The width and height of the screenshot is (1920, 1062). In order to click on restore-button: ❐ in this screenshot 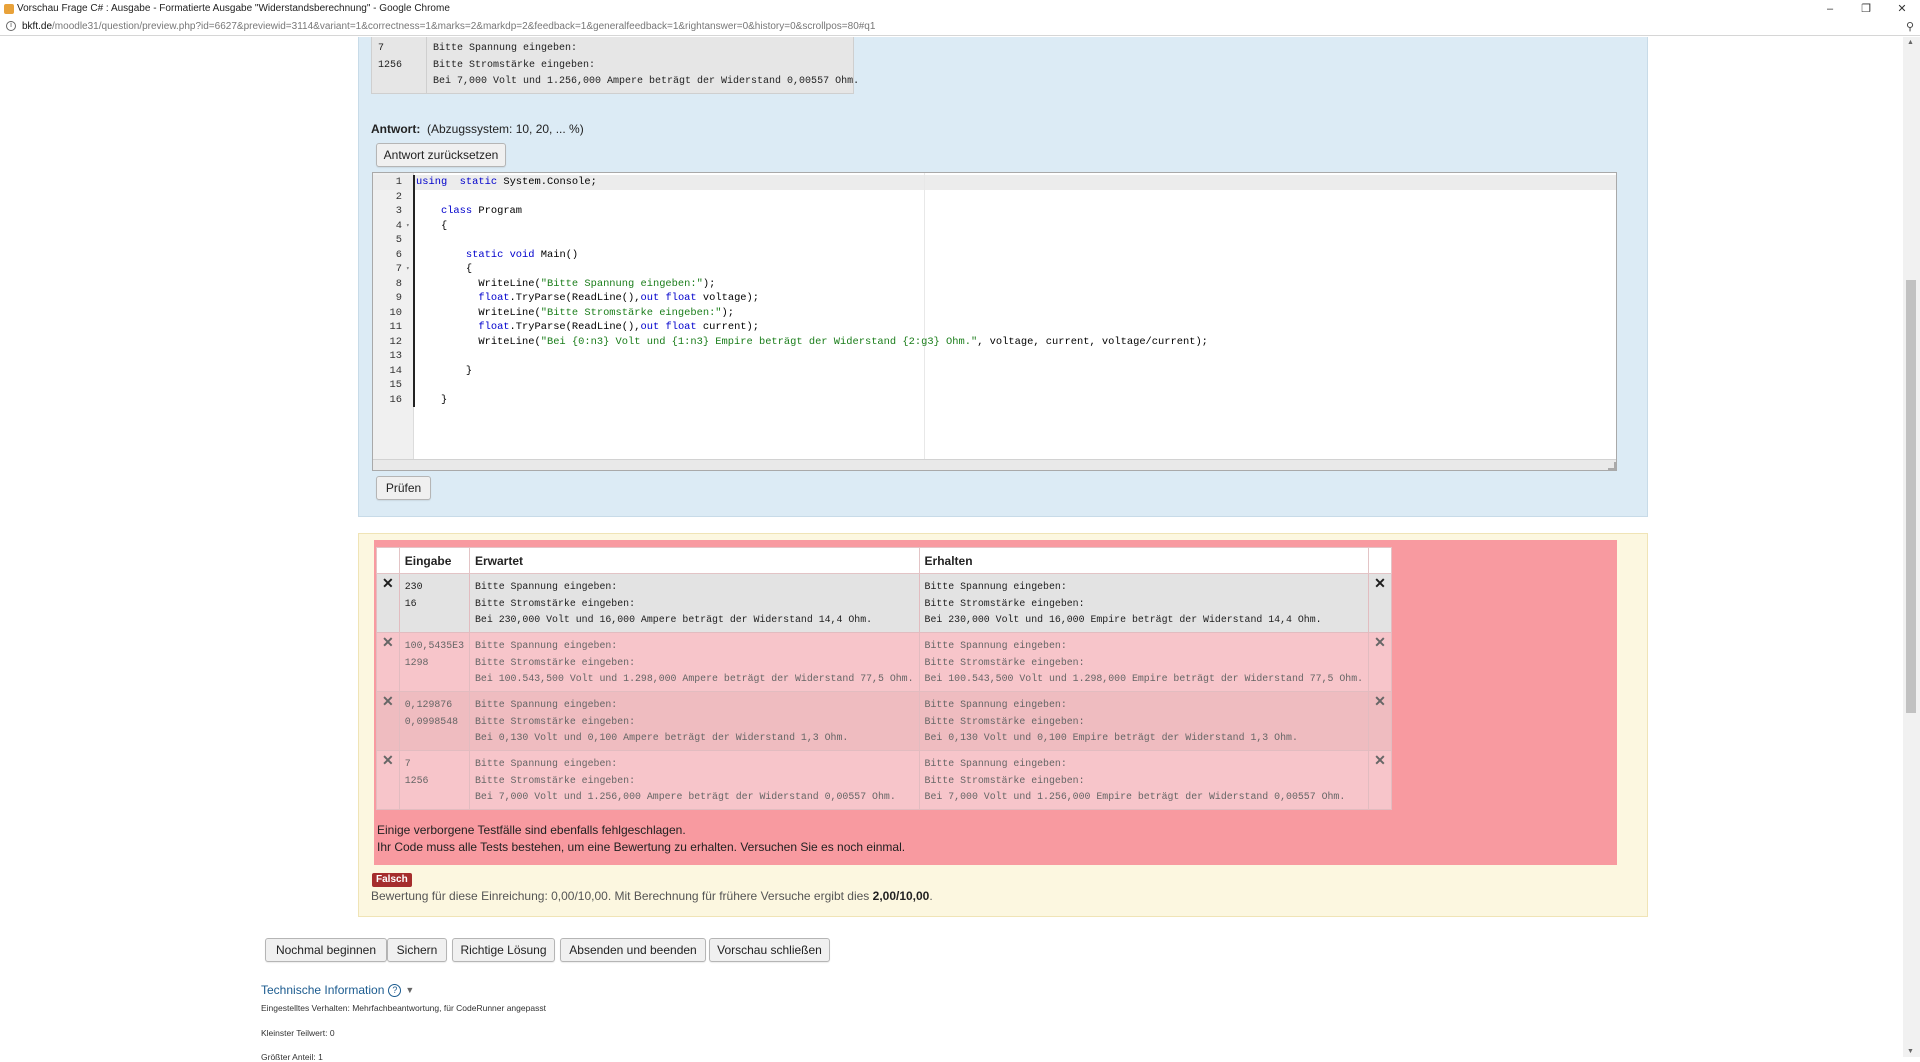, I will do `click(1866, 8)`.